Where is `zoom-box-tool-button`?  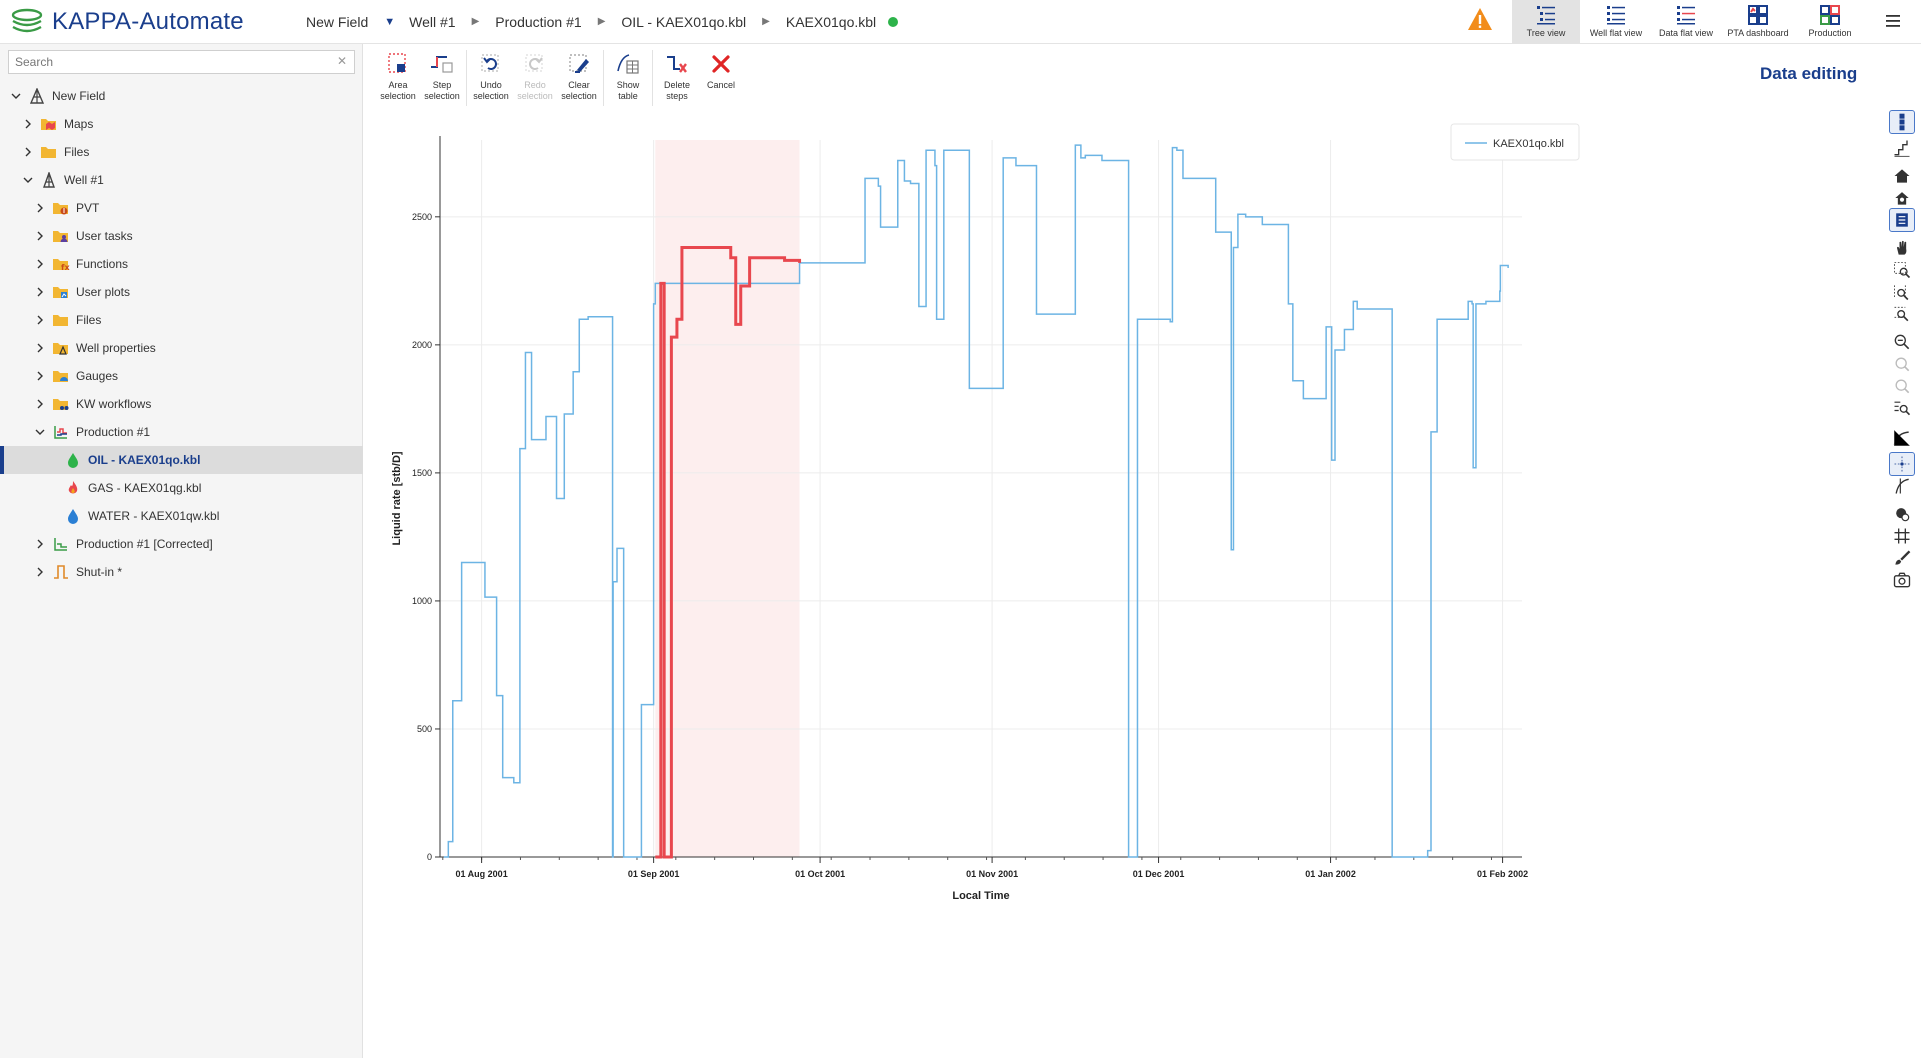 zoom-box-tool-button is located at coordinates (1902, 270).